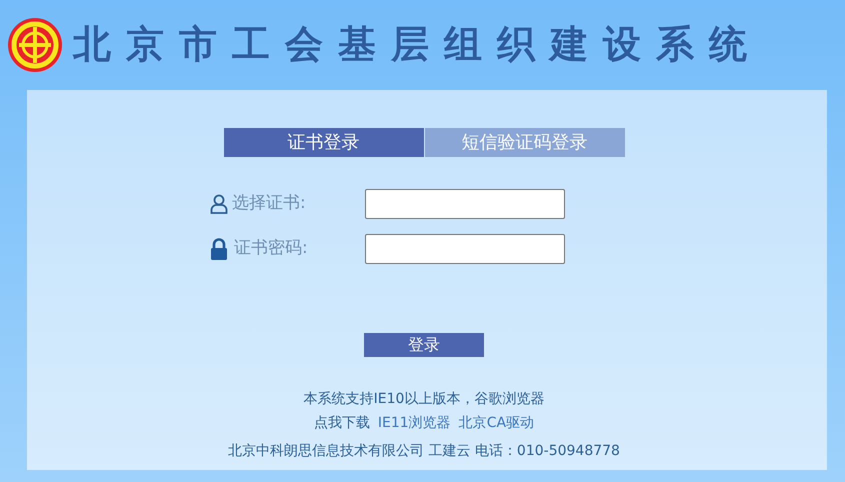  Describe the element at coordinates (496, 423) in the screenshot. I see `download-link: 北京CA驱动` at that location.